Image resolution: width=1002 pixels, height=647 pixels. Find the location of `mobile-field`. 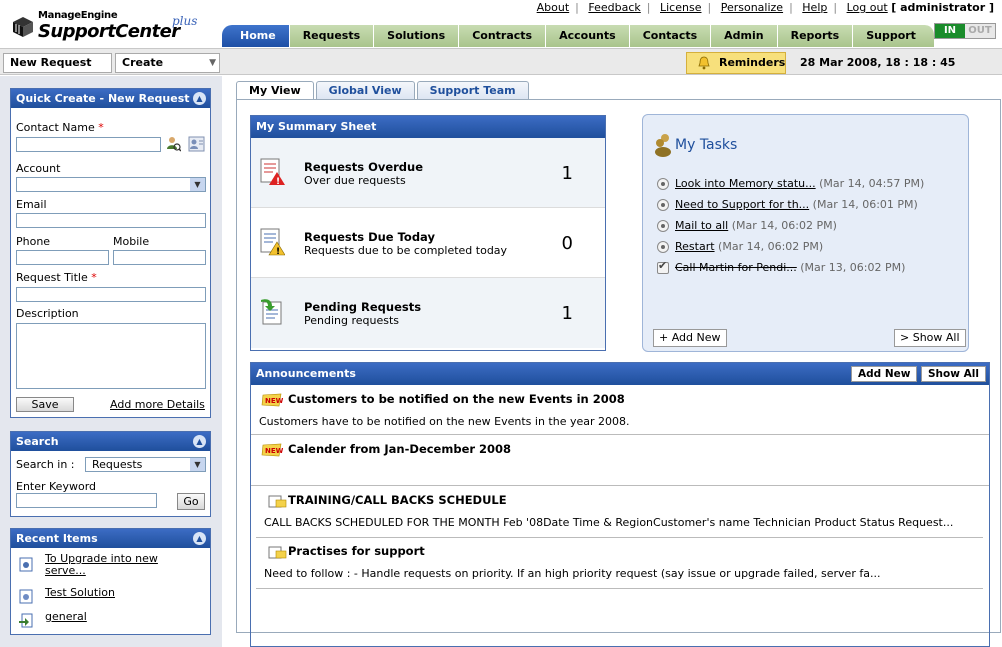

mobile-field is located at coordinates (159, 257).